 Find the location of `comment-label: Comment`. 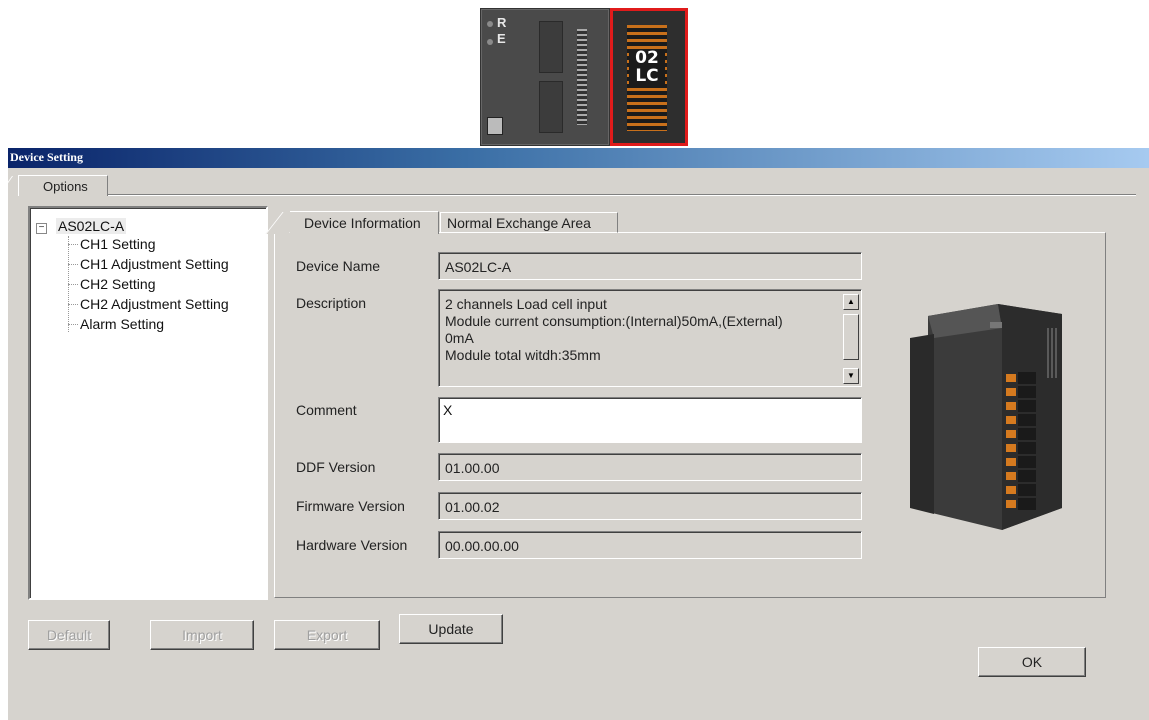

comment-label: Comment is located at coordinates (326, 410).